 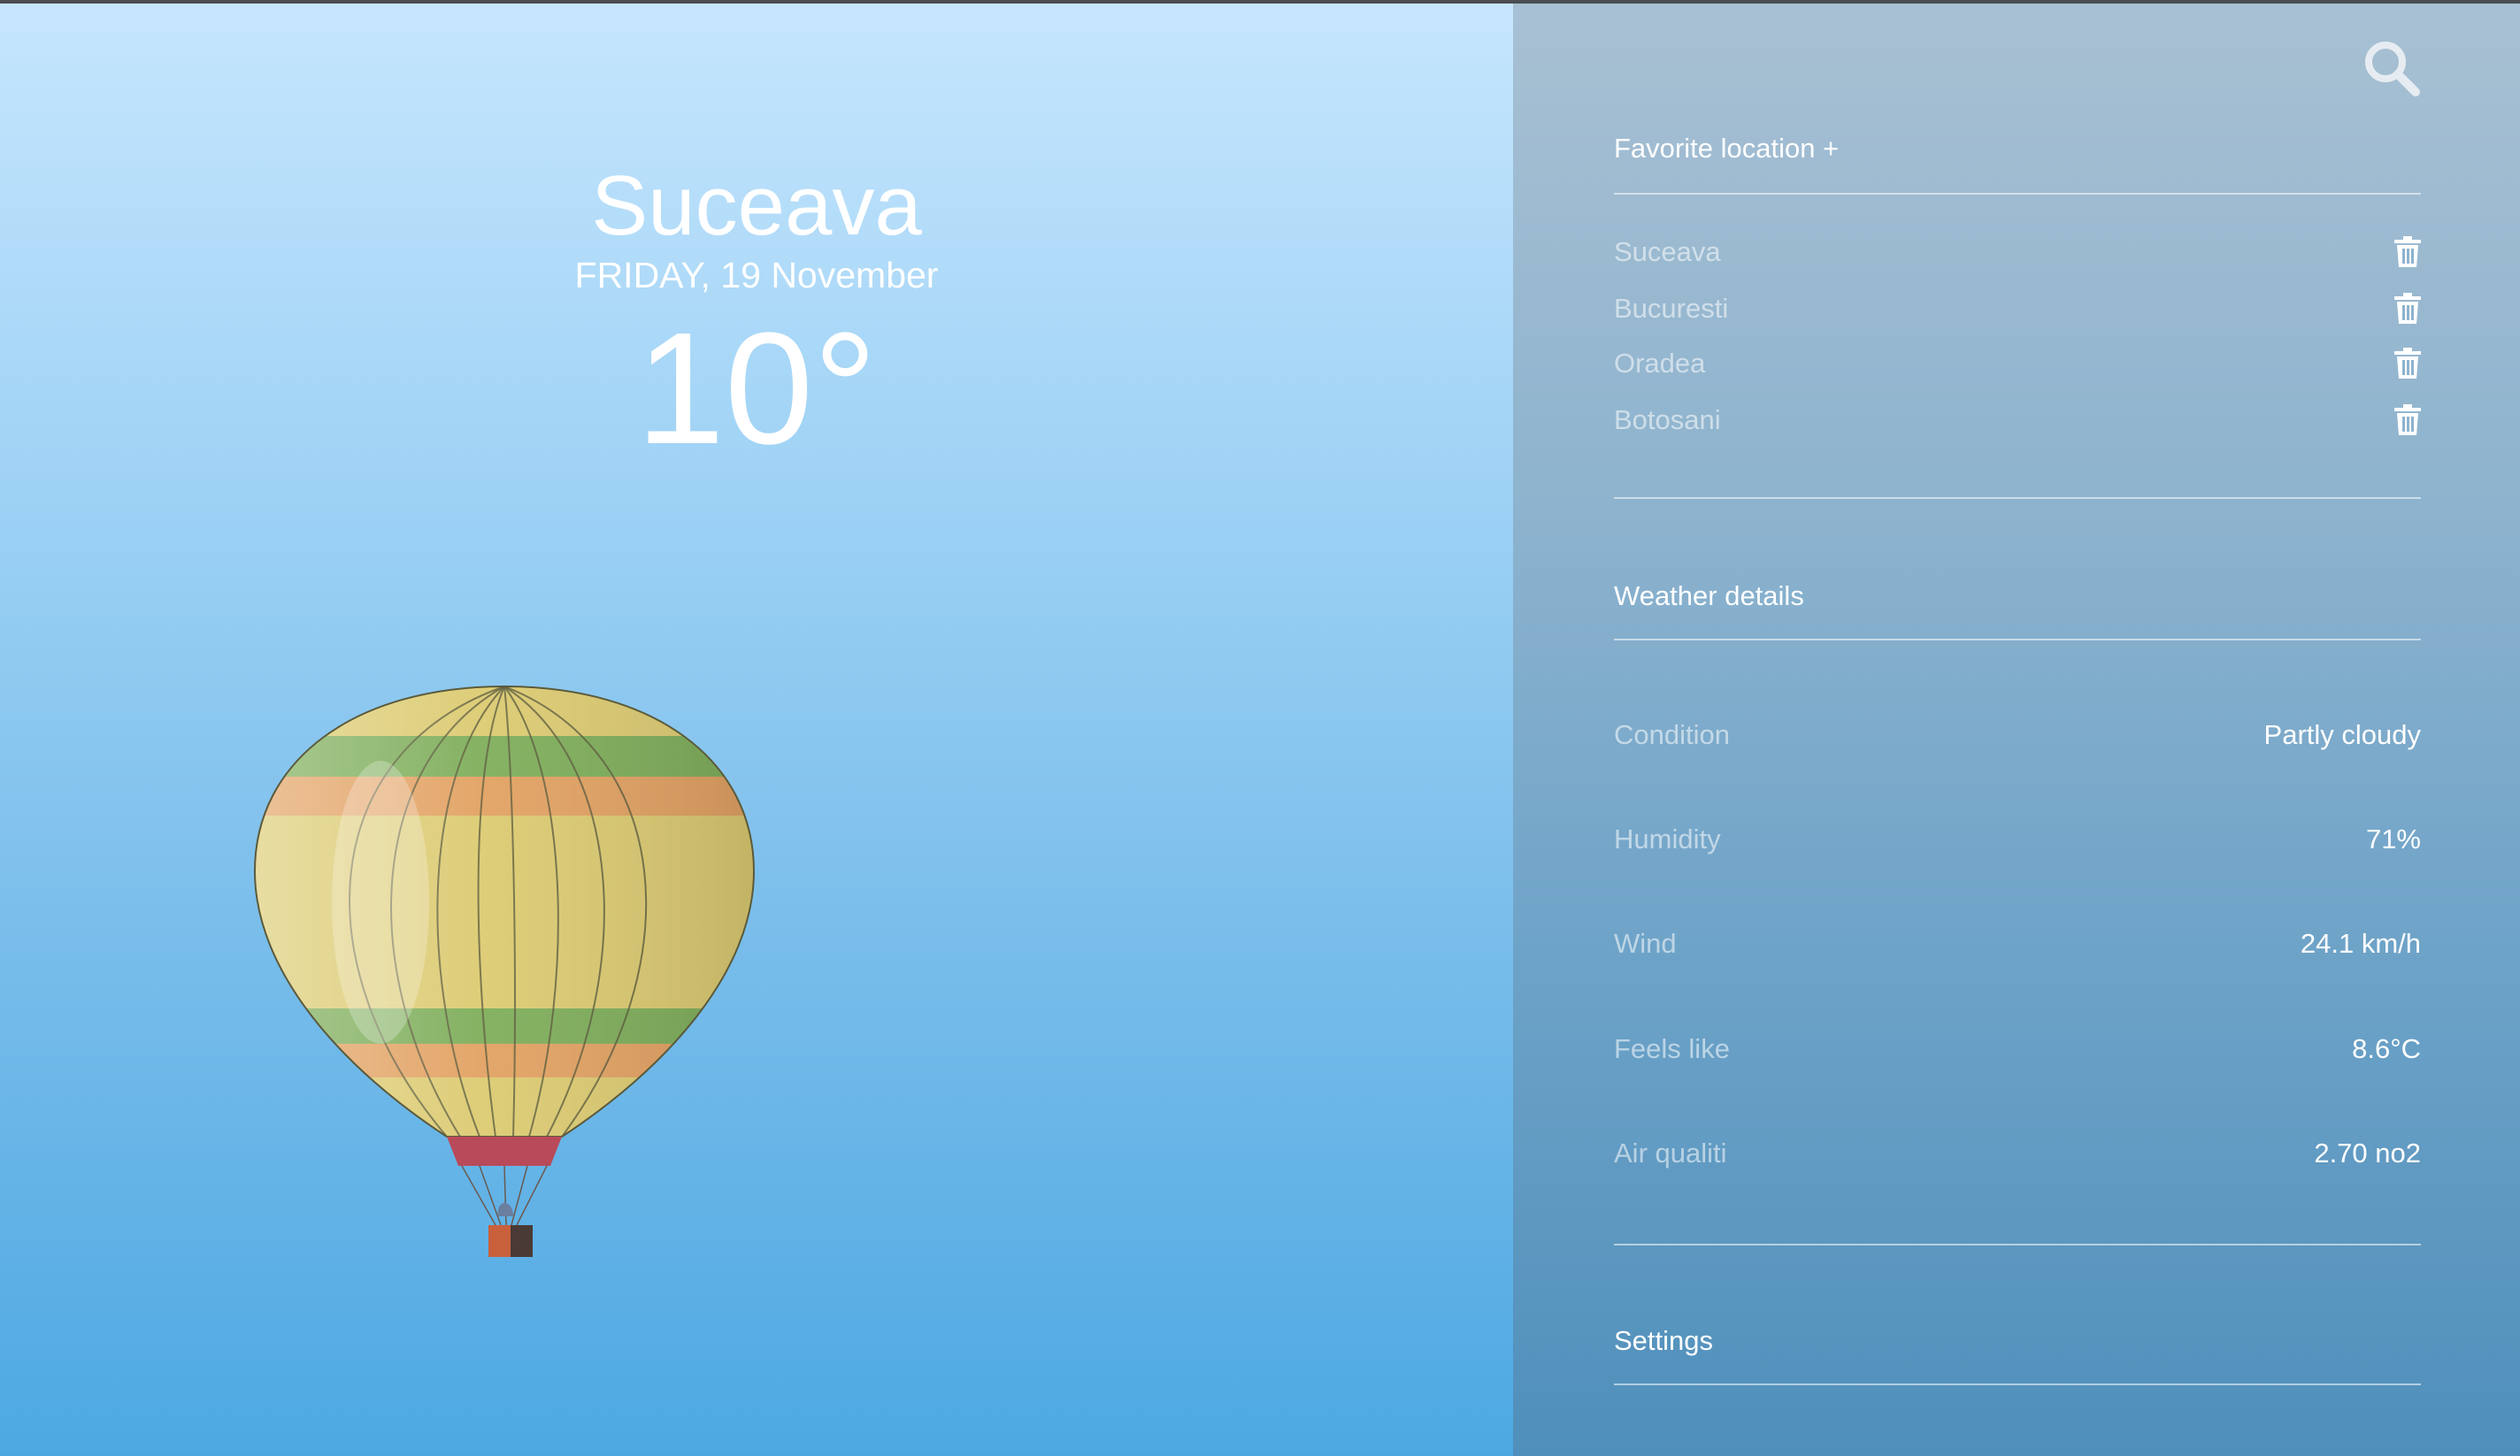 I want to click on current-temperature: 10°, so click(x=756, y=389).